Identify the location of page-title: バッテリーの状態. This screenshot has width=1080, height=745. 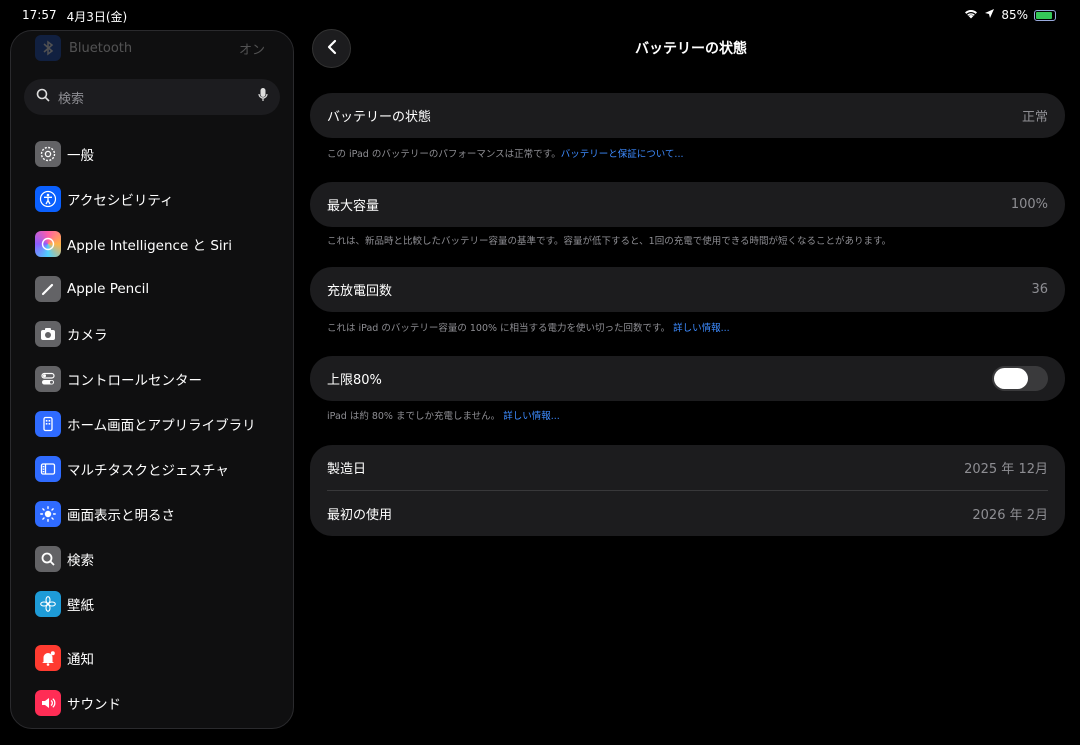
(691, 49).